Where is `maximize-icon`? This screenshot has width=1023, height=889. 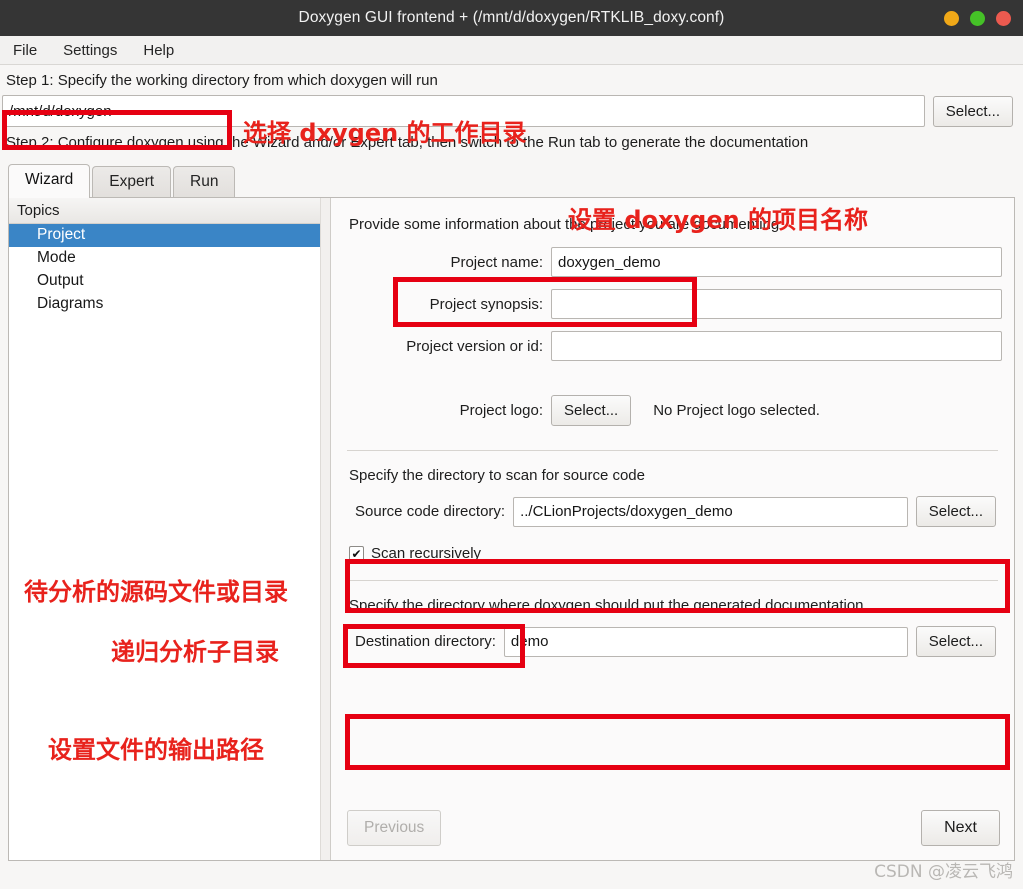 maximize-icon is located at coordinates (977, 18).